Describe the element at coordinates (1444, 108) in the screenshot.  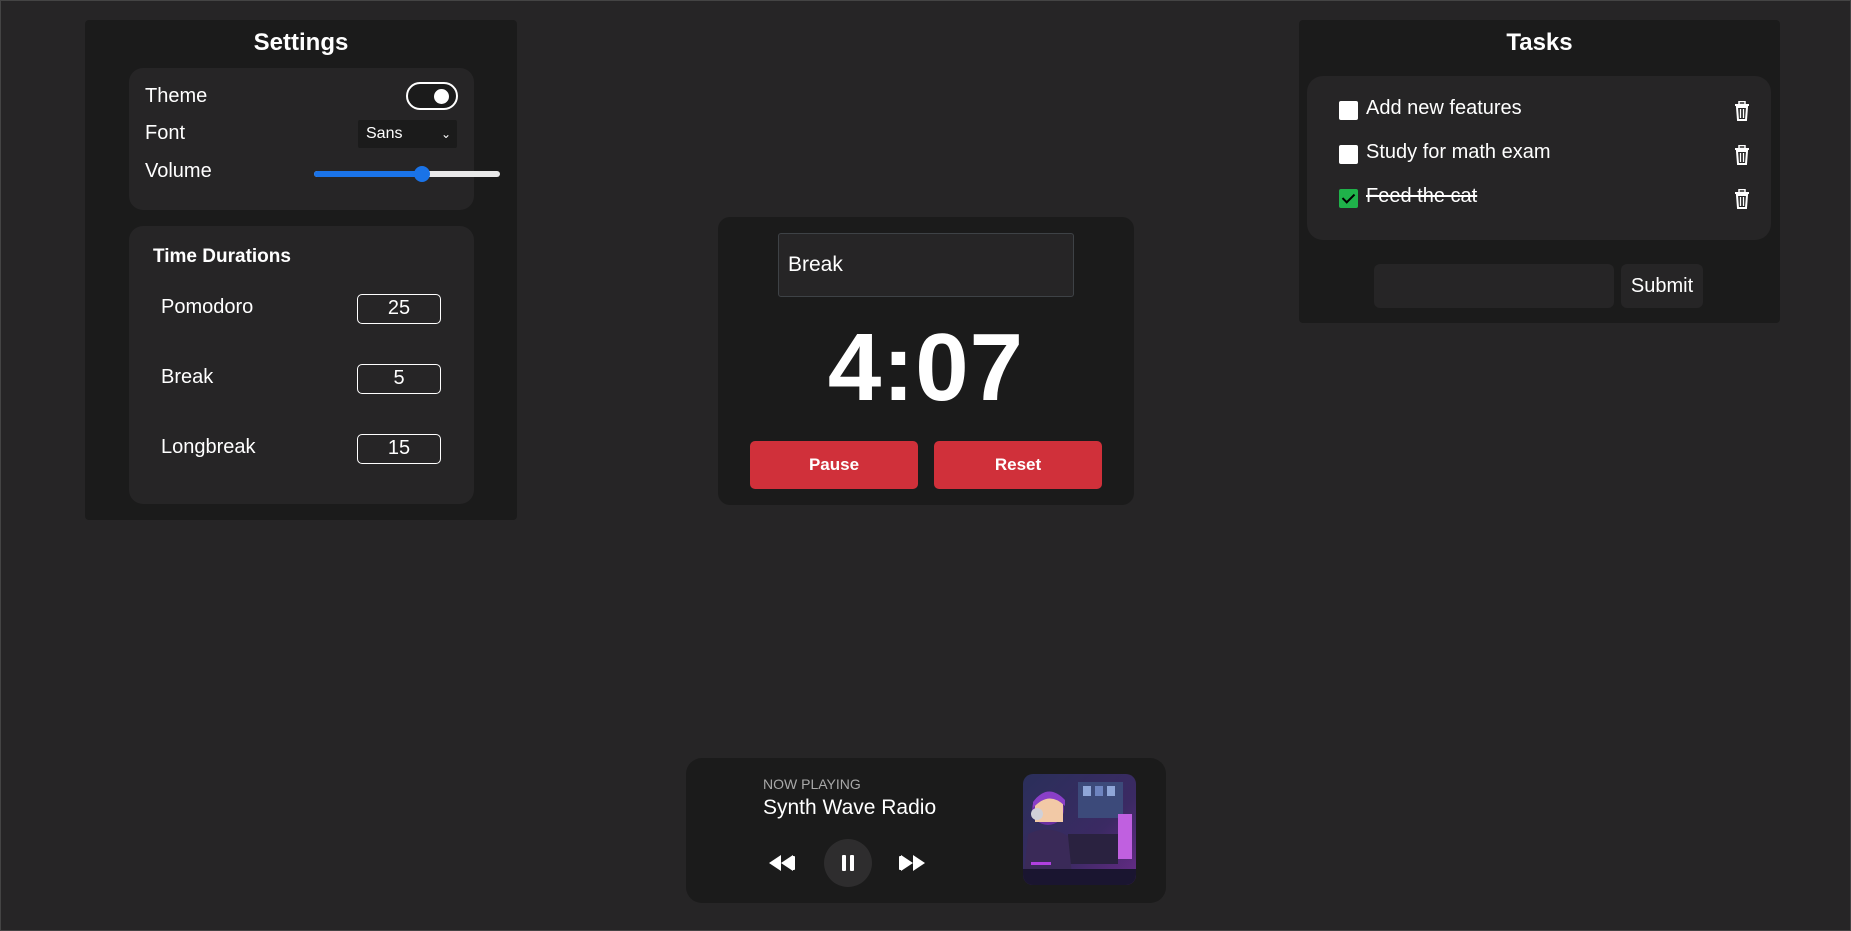
I see `task-text: Add new features` at that location.